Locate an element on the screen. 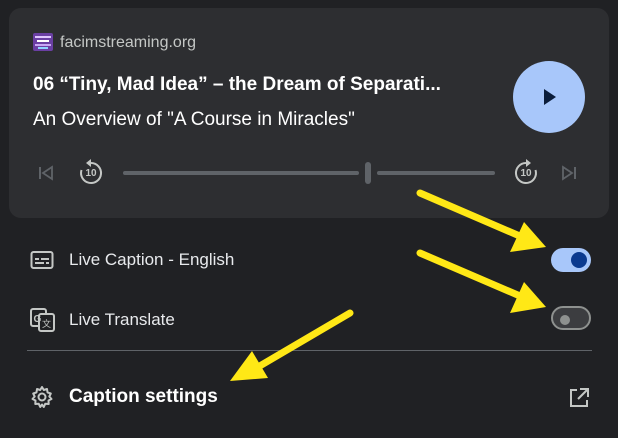 The image size is (618, 438). closed-caption-icon is located at coordinates (42, 260).